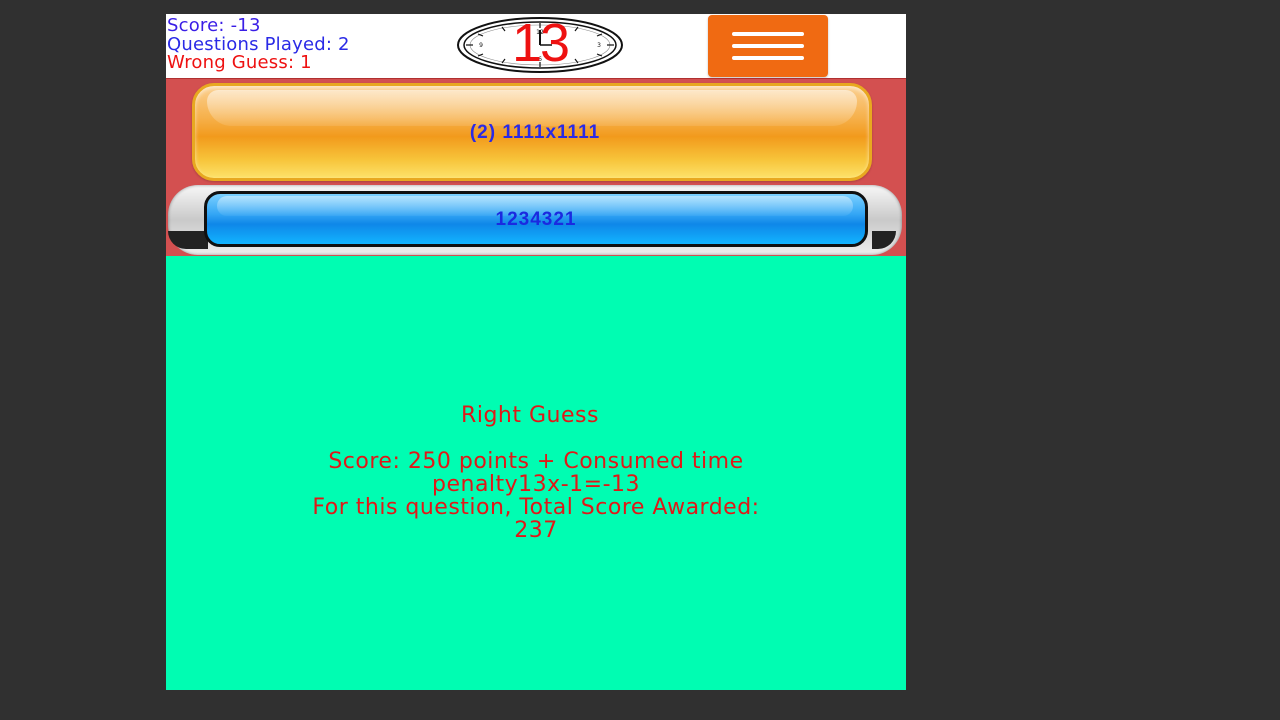 Image resolution: width=1280 pixels, height=720 pixels. What do you see at coordinates (532, 108) in the screenshot?
I see `question-button-gloss` at bounding box center [532, 108].